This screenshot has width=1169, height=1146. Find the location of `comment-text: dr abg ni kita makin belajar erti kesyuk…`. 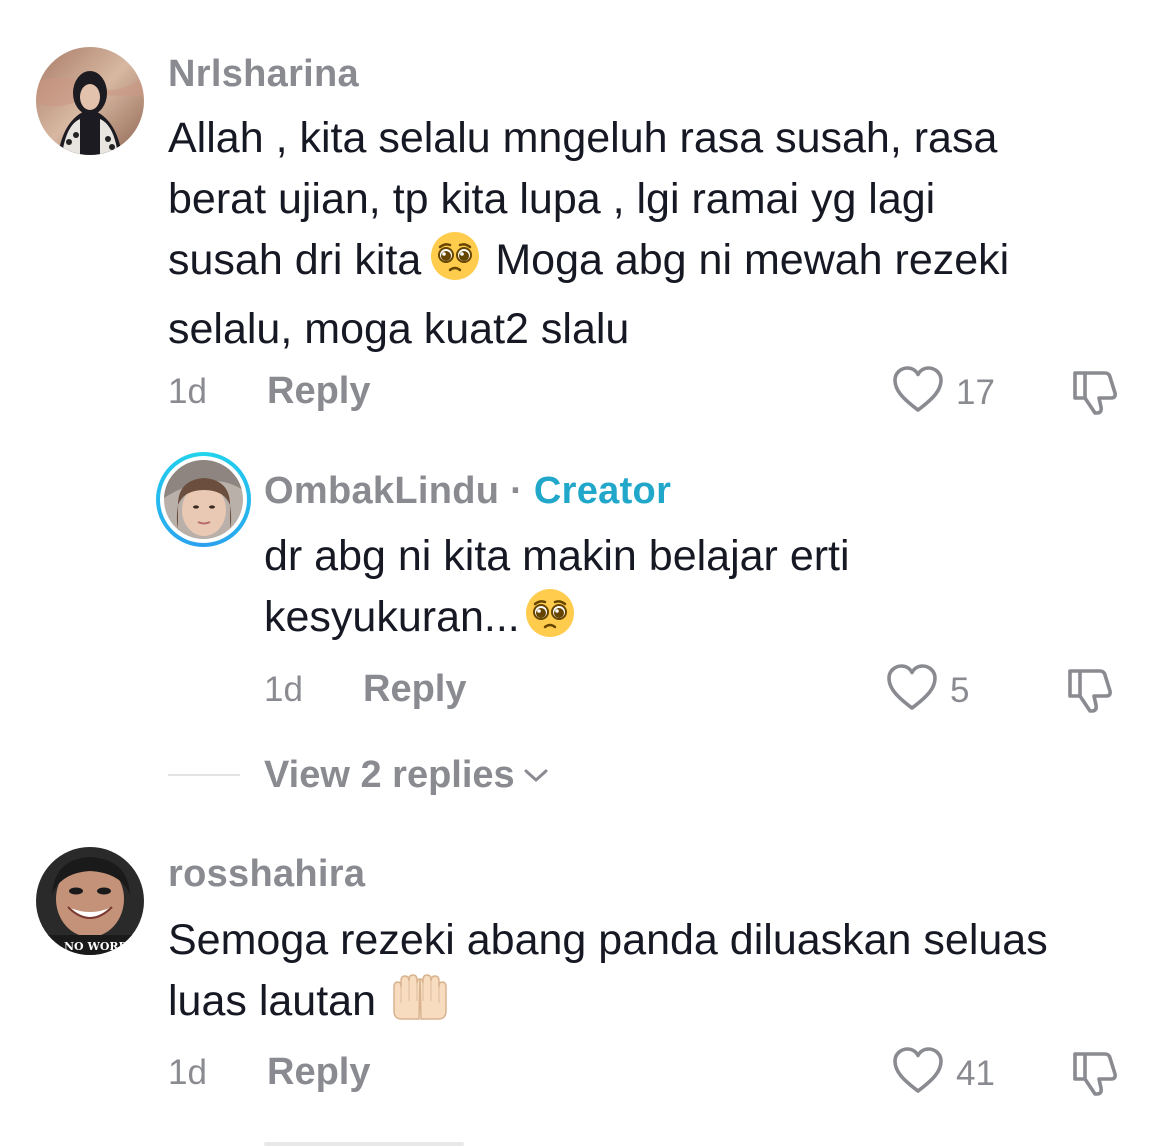

comment-text: dr abg ni kita makin belajar erti kesyuk… is located at coordinates (704, 591).